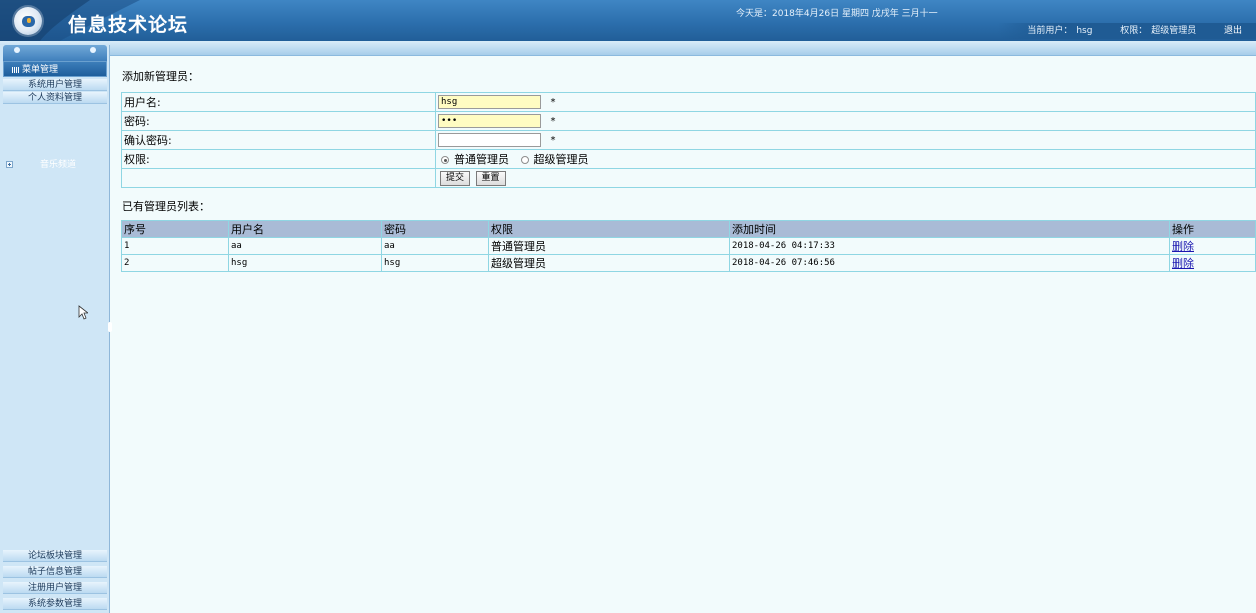 This screenshot has height=613, width=1256. What do you see at coordinates (128, 25) in the screenshot?
I see `site-title: 信息技术论坛` at bounding box center [128, 25].